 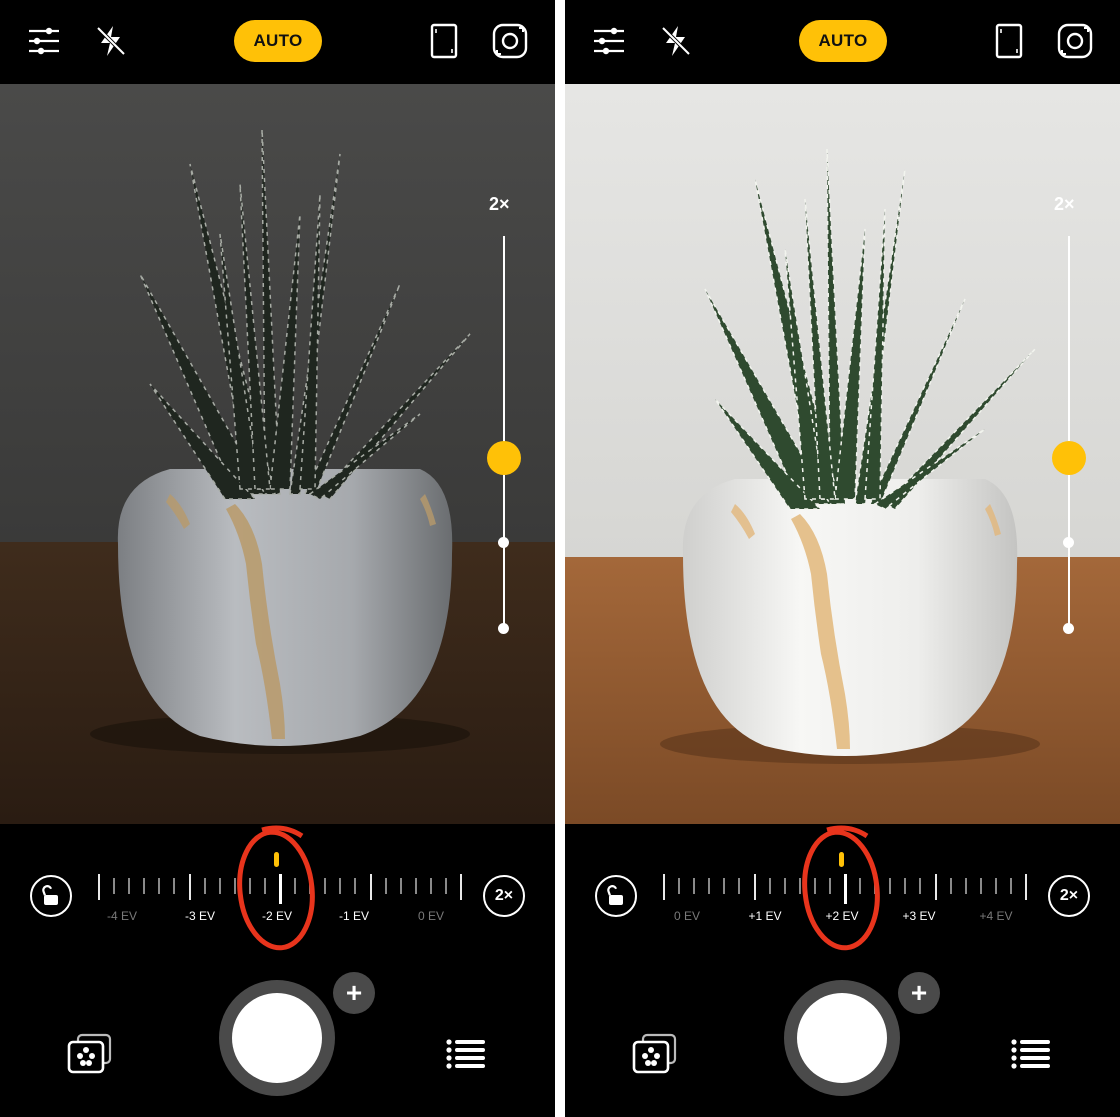 I want to click on ev-label: +3 EV, so click(x=919, y=916).